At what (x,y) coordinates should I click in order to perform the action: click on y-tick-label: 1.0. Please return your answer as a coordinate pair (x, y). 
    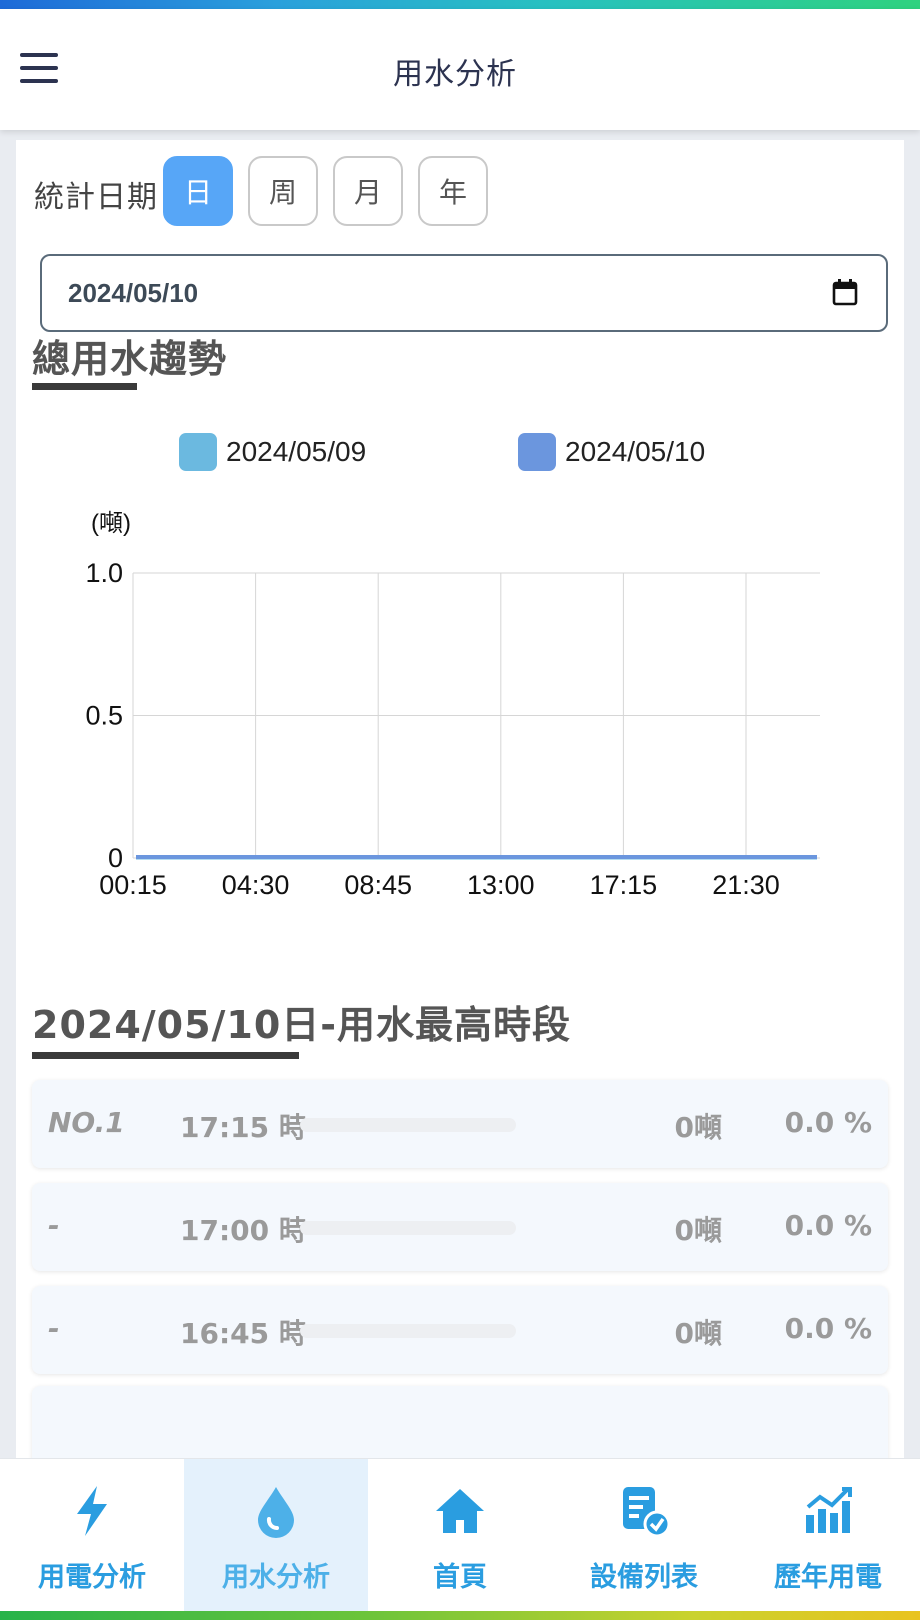
    Looking at the image, I should click on (104, 573).